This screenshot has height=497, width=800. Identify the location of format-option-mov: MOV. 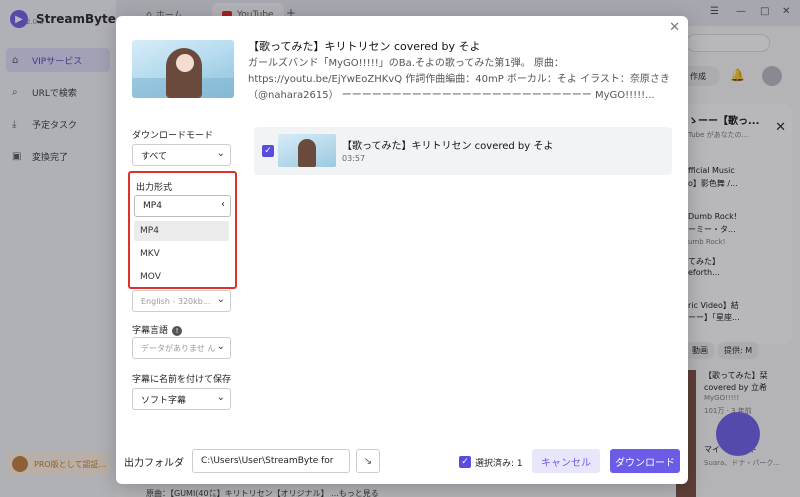
(181, 277).